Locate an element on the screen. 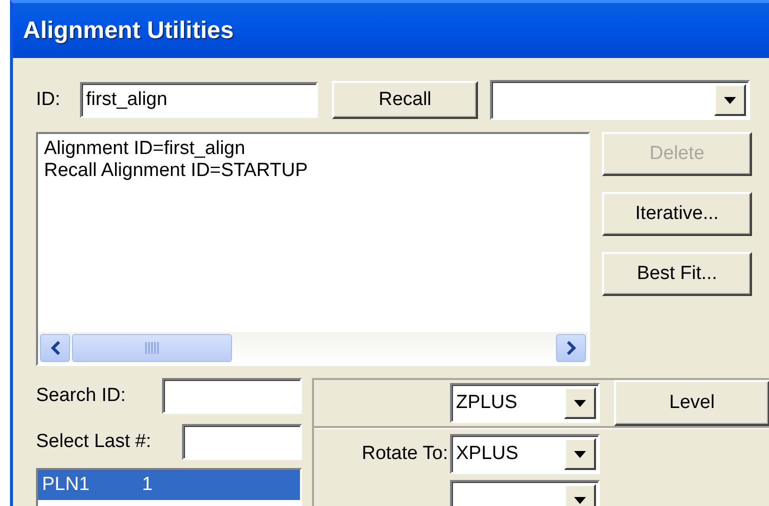 The image size is (769, 506). select-last-field is located at coordinates (242, 442).